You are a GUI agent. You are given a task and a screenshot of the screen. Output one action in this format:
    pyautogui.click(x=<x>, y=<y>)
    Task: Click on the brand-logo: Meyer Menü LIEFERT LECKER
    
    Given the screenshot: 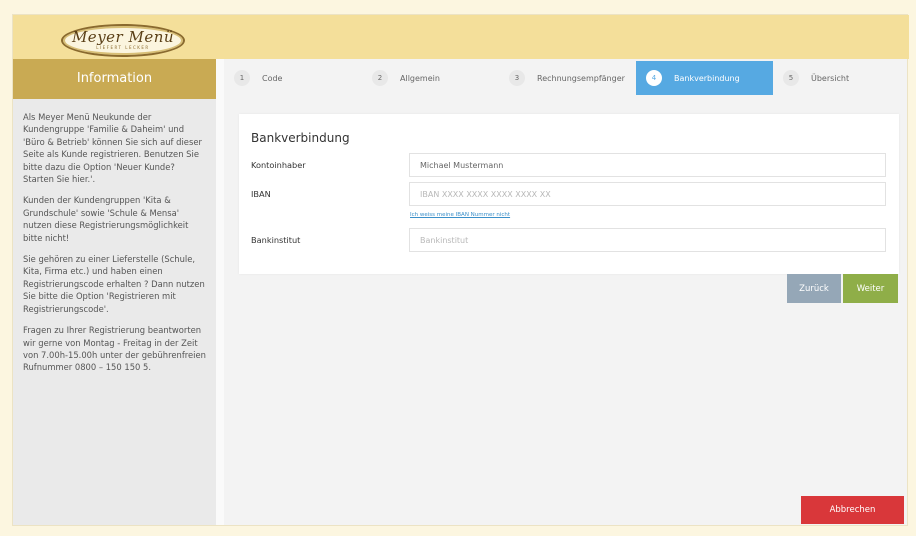 What is the action you would take?
    pyautogui.click(x=123, y=40)
    